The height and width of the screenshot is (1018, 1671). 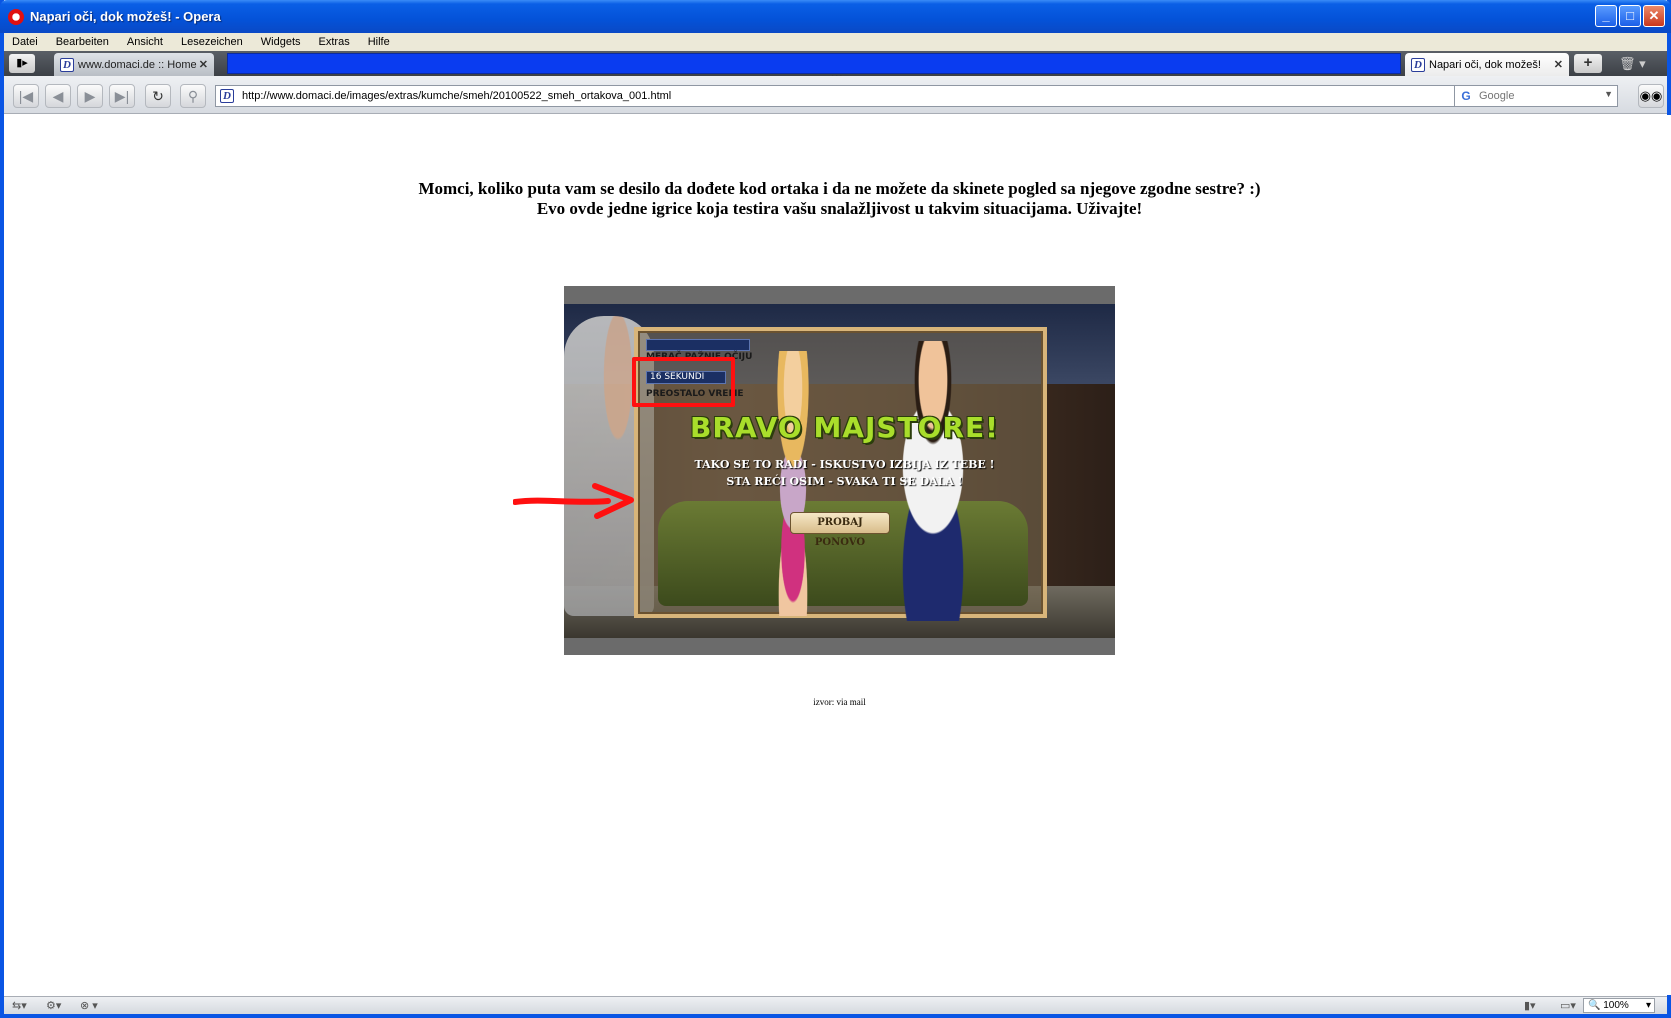 What do you see at coordinates (839, 702) in the screenshot?
I see `source-credit: izvor: via mail` at bounding box center [839, 702].